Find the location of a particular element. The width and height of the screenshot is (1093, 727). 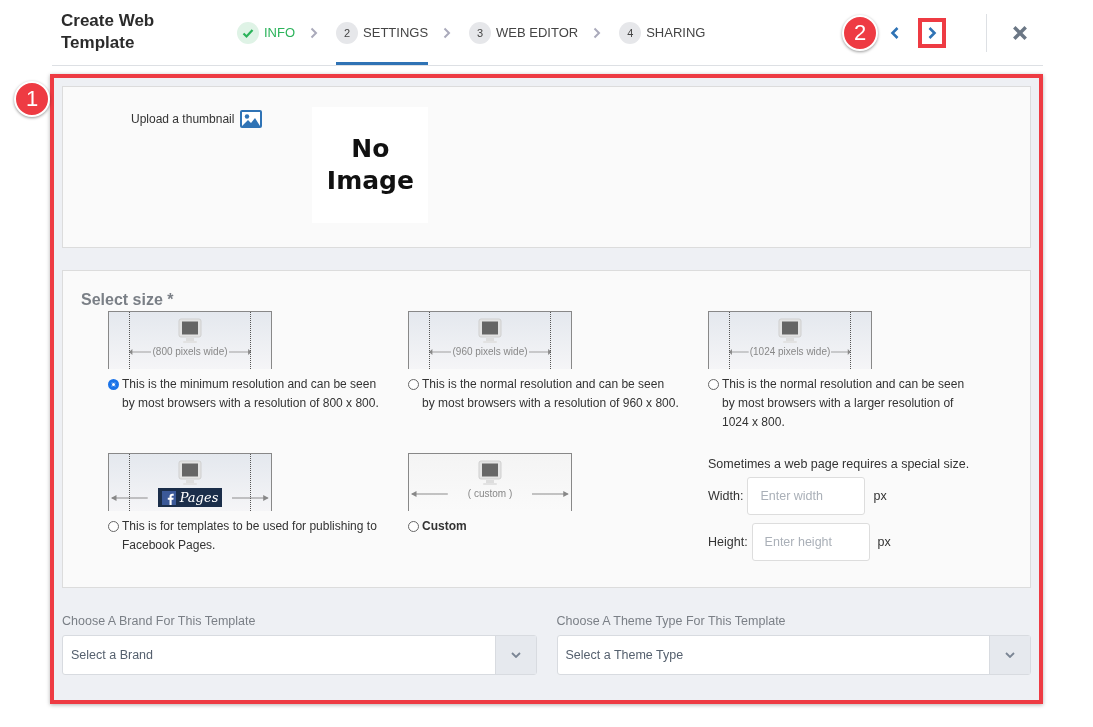

step-tab: 2 SETTINGS is located at coordinates (382, 32).